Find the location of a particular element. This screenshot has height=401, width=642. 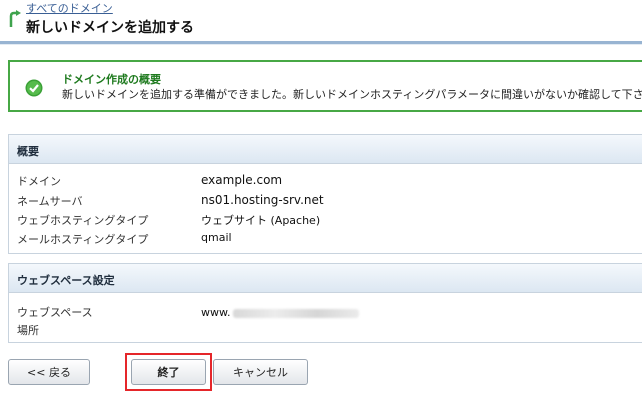

domain-label: ドメイン is located at coordinates (39, 181).